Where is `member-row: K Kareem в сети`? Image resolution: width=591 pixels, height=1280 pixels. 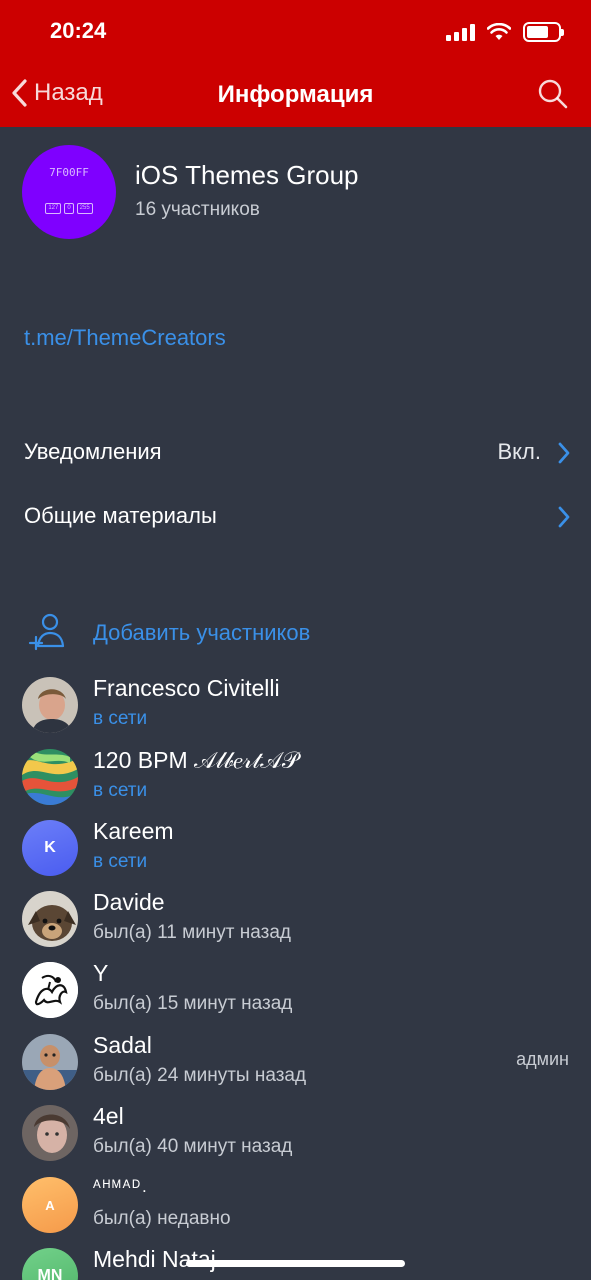
member-row: K Kareem в сети is located at coordinates (295, 851).